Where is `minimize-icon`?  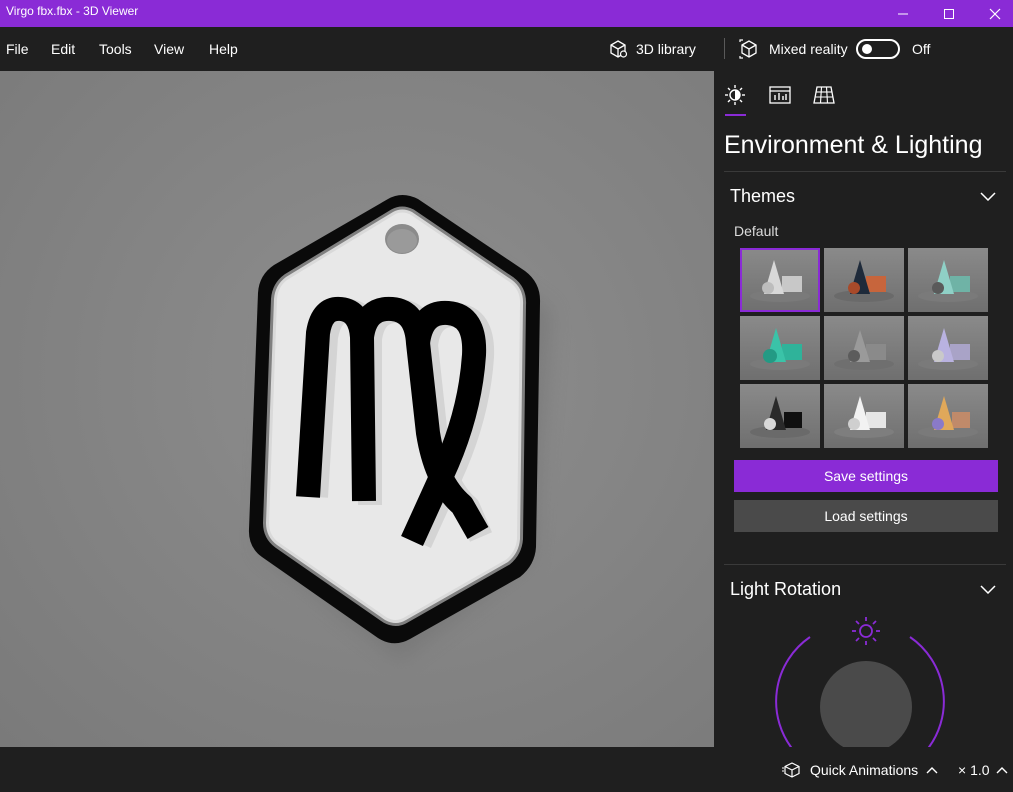 minimize-icon is located at coordinates (903, 13).